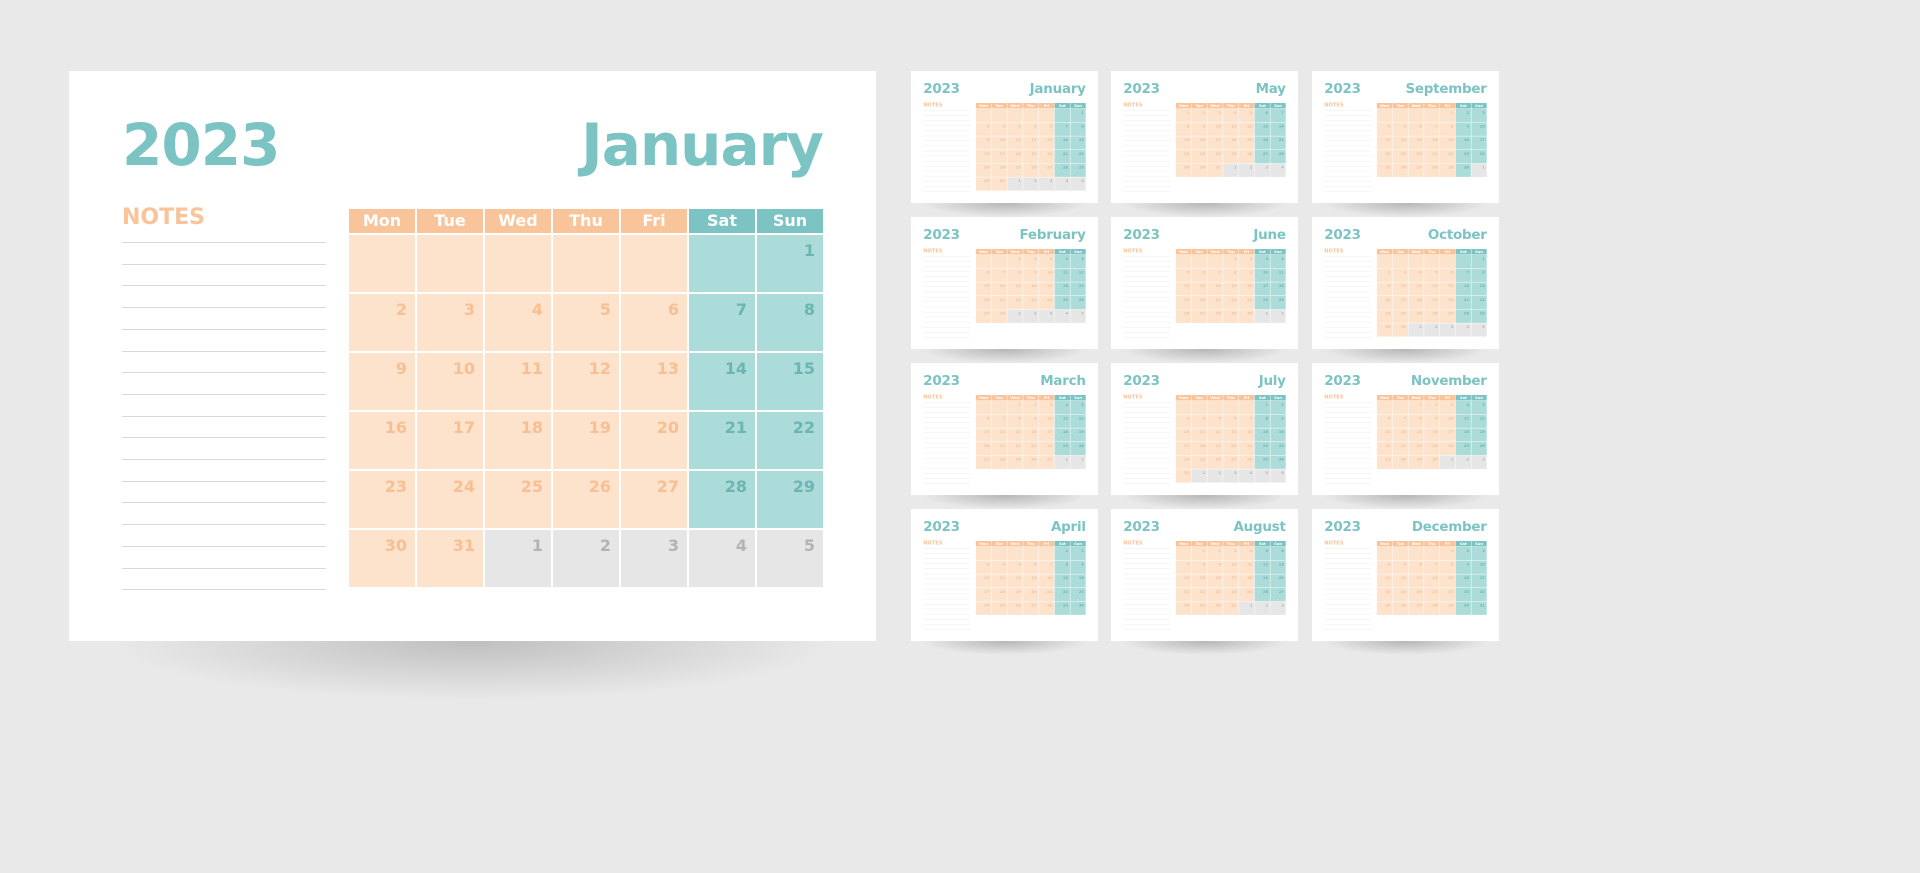  Describe the element at coordinates (1479, 261) in the screenshot. I see `day-cell: 1` at that location.